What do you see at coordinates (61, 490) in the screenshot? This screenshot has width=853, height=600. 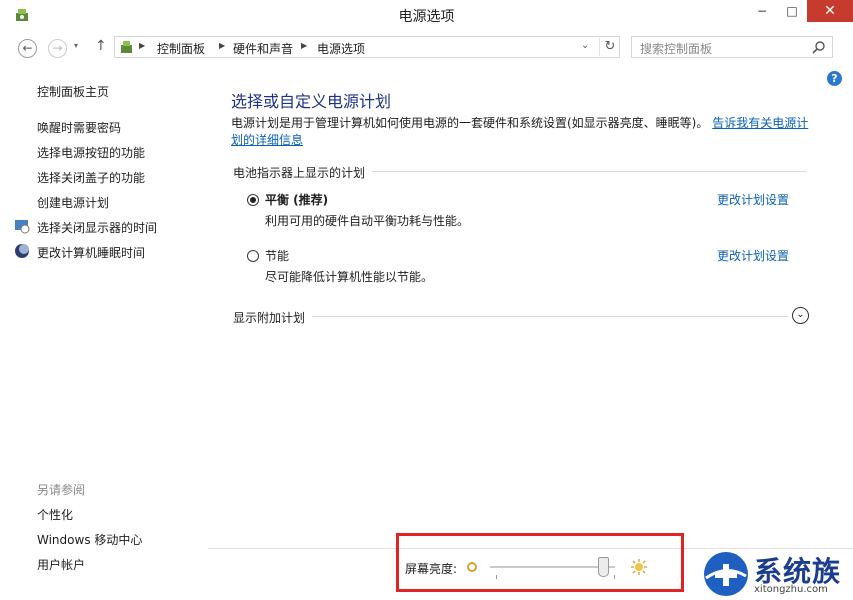 I see `see-also-heading: 另请参阅` at bounding box center [61, 490].